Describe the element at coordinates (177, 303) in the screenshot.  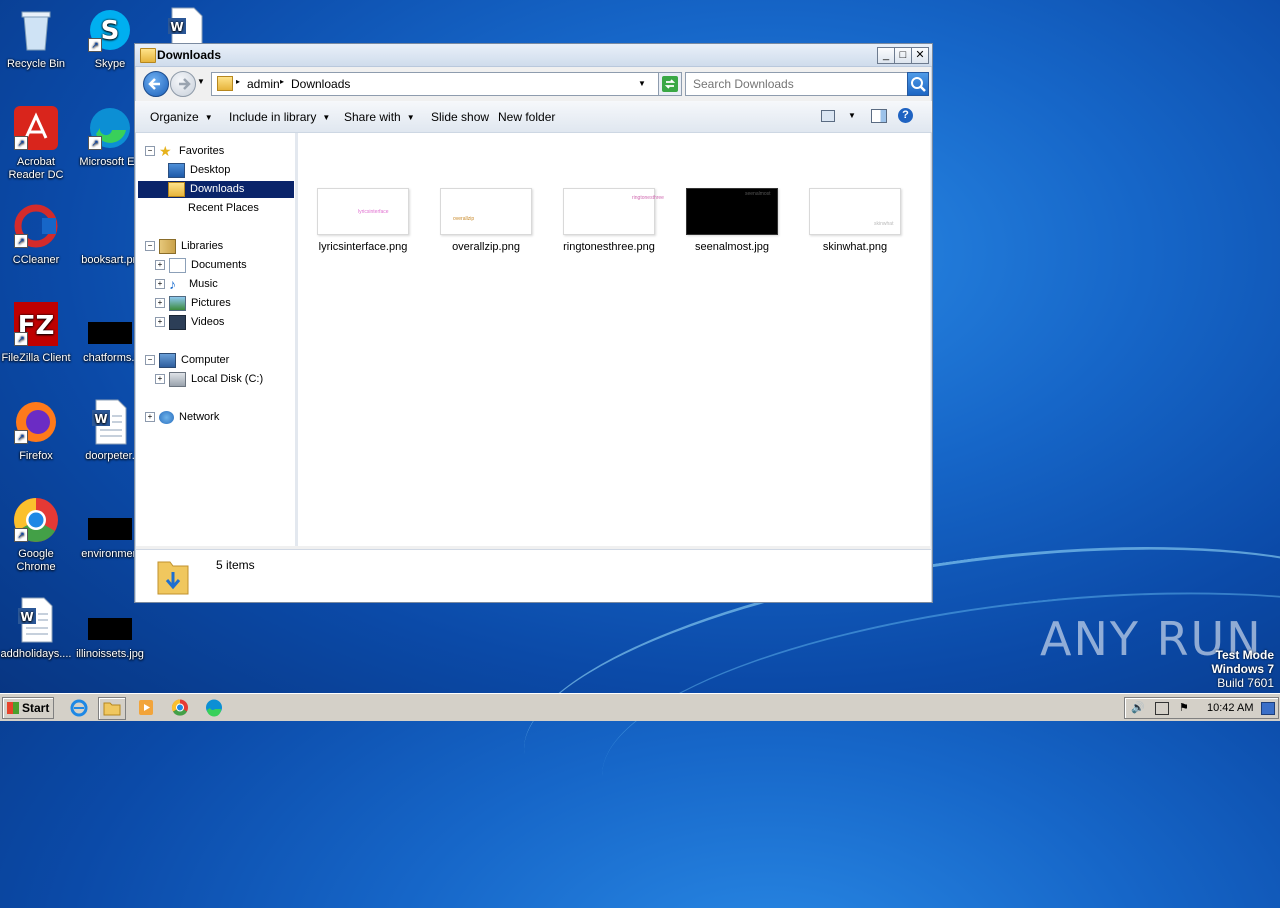
I see `pictures-icon` at that location.